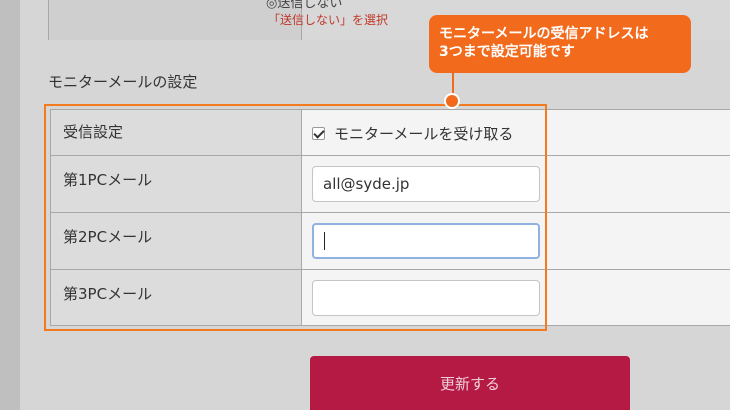 The height and width of the screenshot is (410, 730). I want to click on callout-line-1: モニターメールの受信アドレスは, so click(544, 34).